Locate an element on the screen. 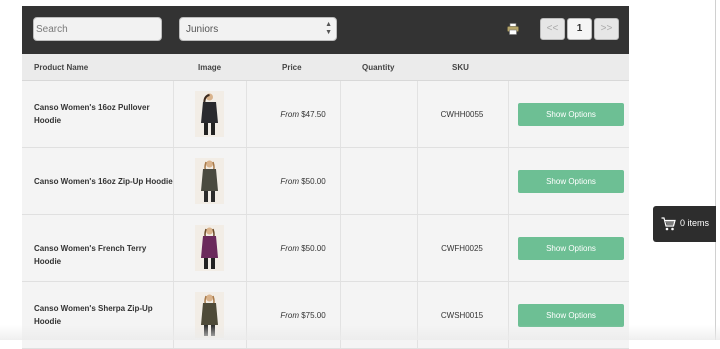 This screenshot has width=720, height=349. product-name: Canso Women's French Terry Hoodie is located at coordinates (104, 255).